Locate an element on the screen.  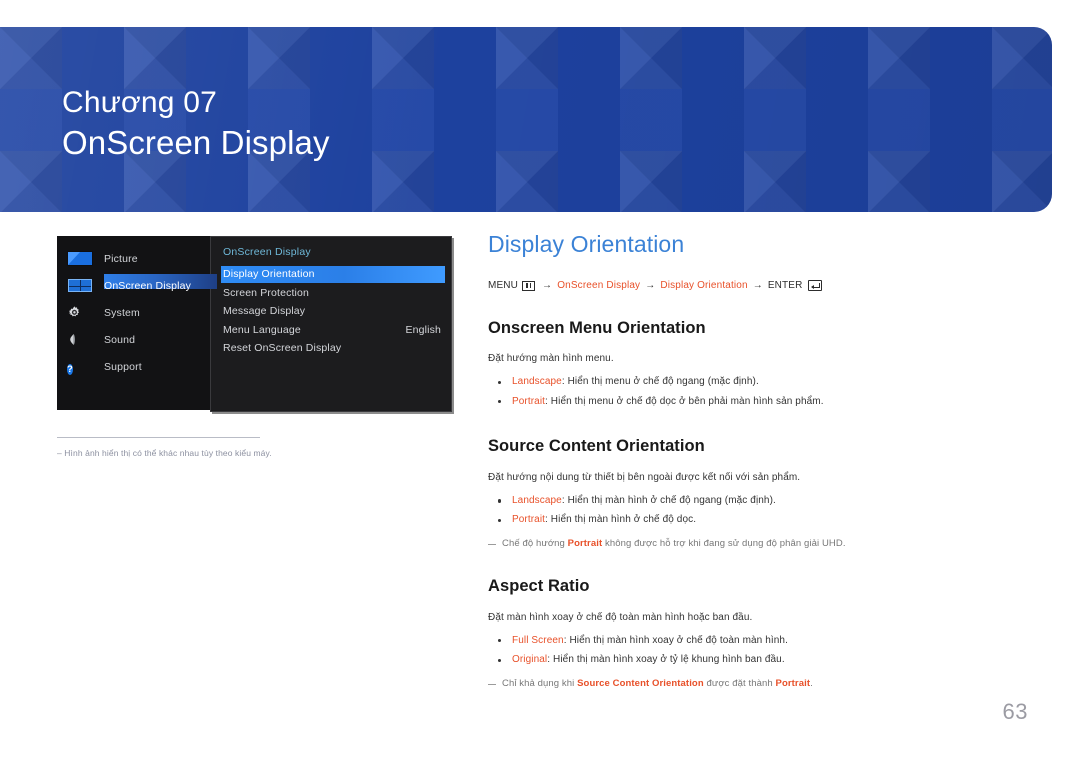
section-heading-source-content-orientation: Source Content Orientation is located at coordinates (596, 446).